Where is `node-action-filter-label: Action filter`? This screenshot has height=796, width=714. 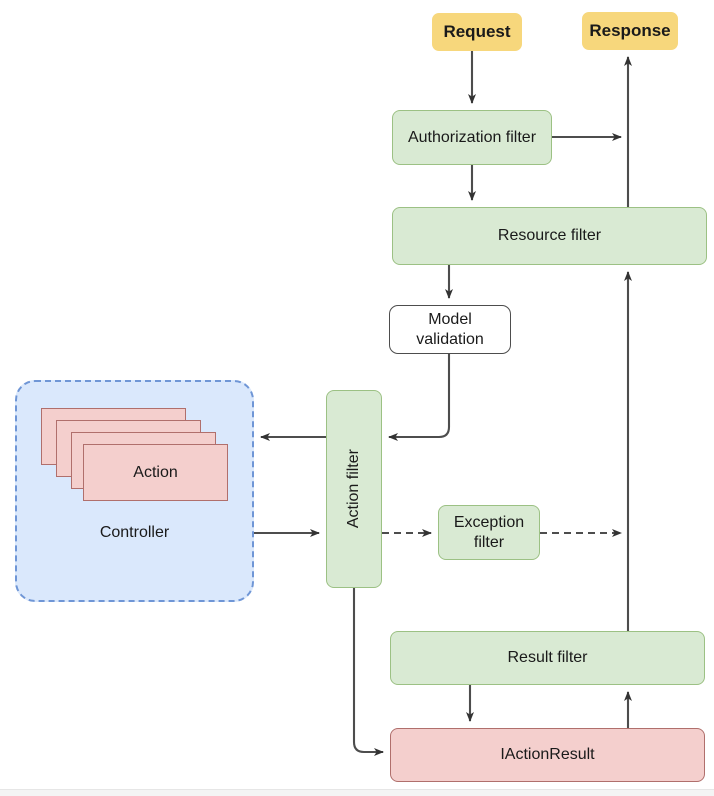 node-action-filter-label: Action filter is located at coordinates (354, 489).